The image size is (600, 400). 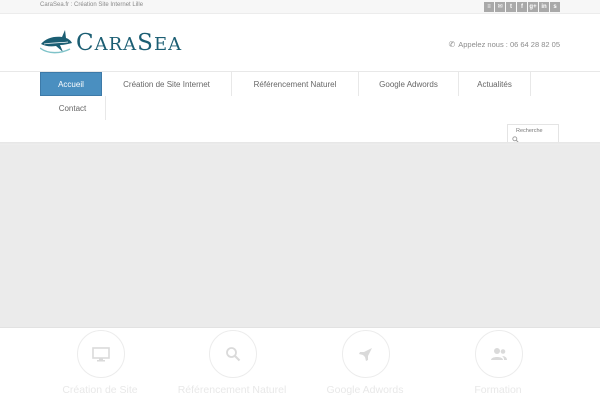 What do you see at coordinates (498, 390) in the screenshot?
I see `feature-label: Formation` at bounding box center [498, 390].